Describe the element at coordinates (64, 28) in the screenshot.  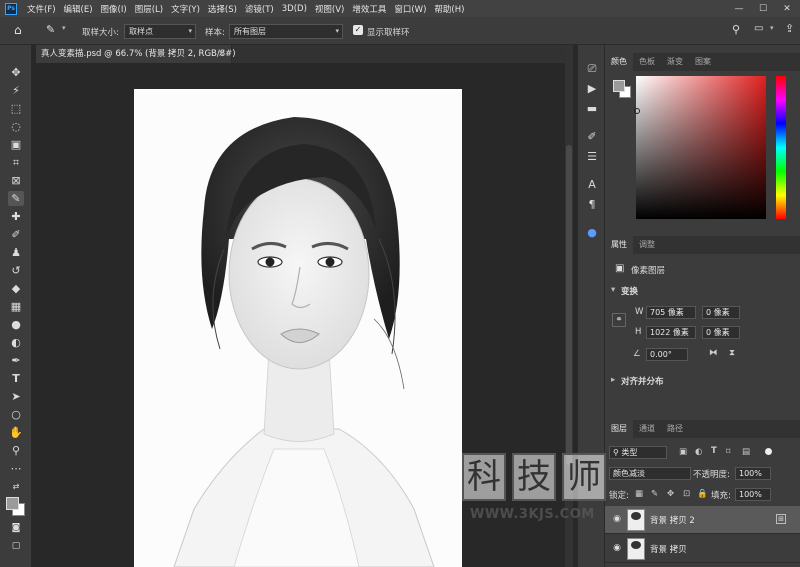
I see `tool-preset-chevron-down-icon: ▾` at that location.